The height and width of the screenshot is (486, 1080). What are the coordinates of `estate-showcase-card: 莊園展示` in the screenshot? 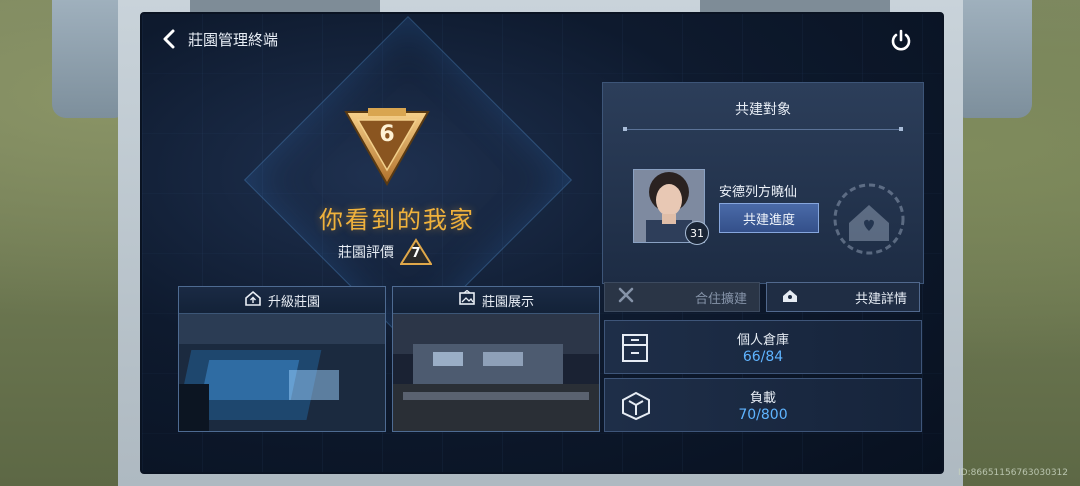 It's located at (496, 359).